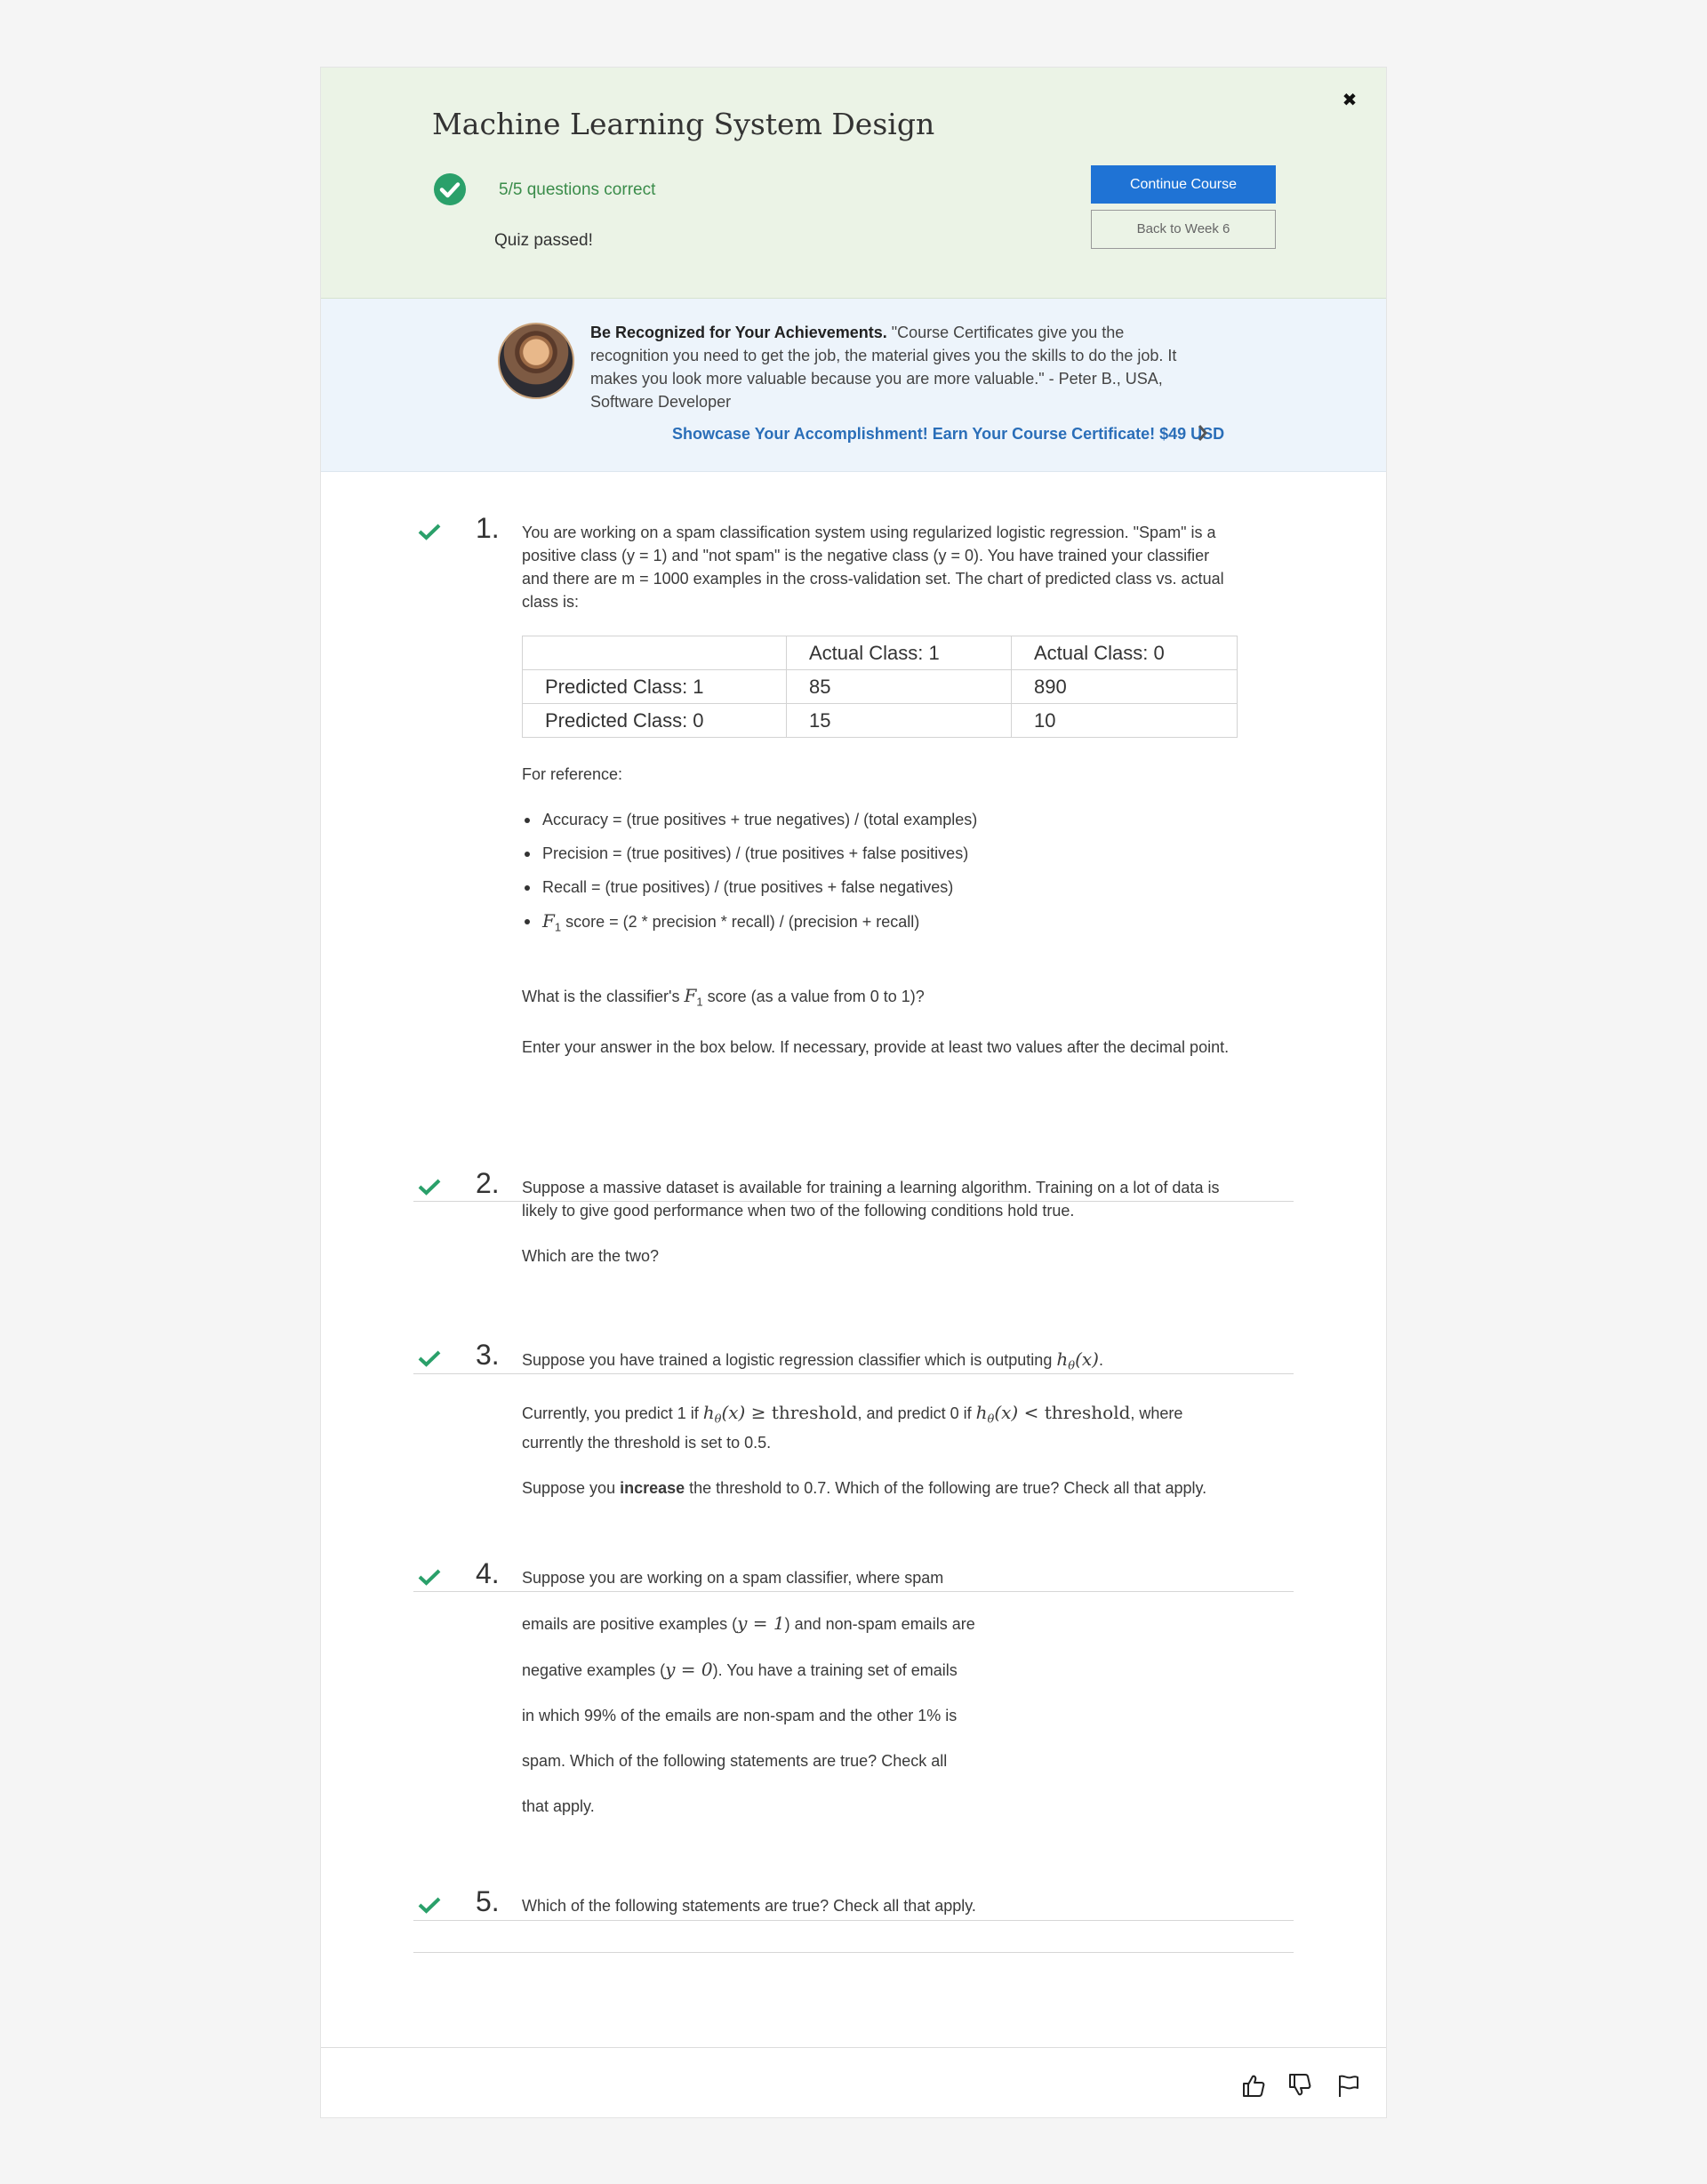  I want to click on table-row: Predicted Class: 0 15 10, so click(880, 720).